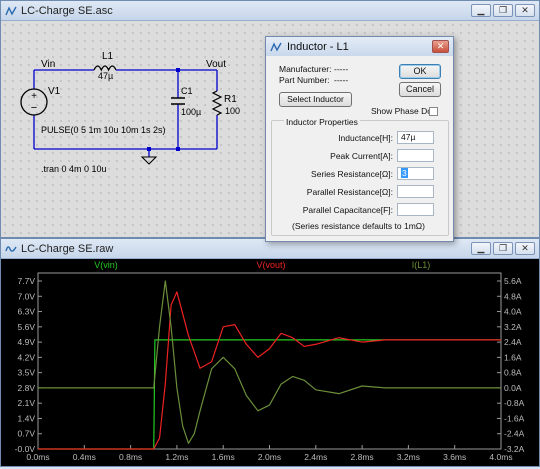 This screenshot has width=540, height=469. What do you see at coordinates (304, 80) in the screenshot?
I see `part-number-label: Part Number:` at bounding box center [304, 80].